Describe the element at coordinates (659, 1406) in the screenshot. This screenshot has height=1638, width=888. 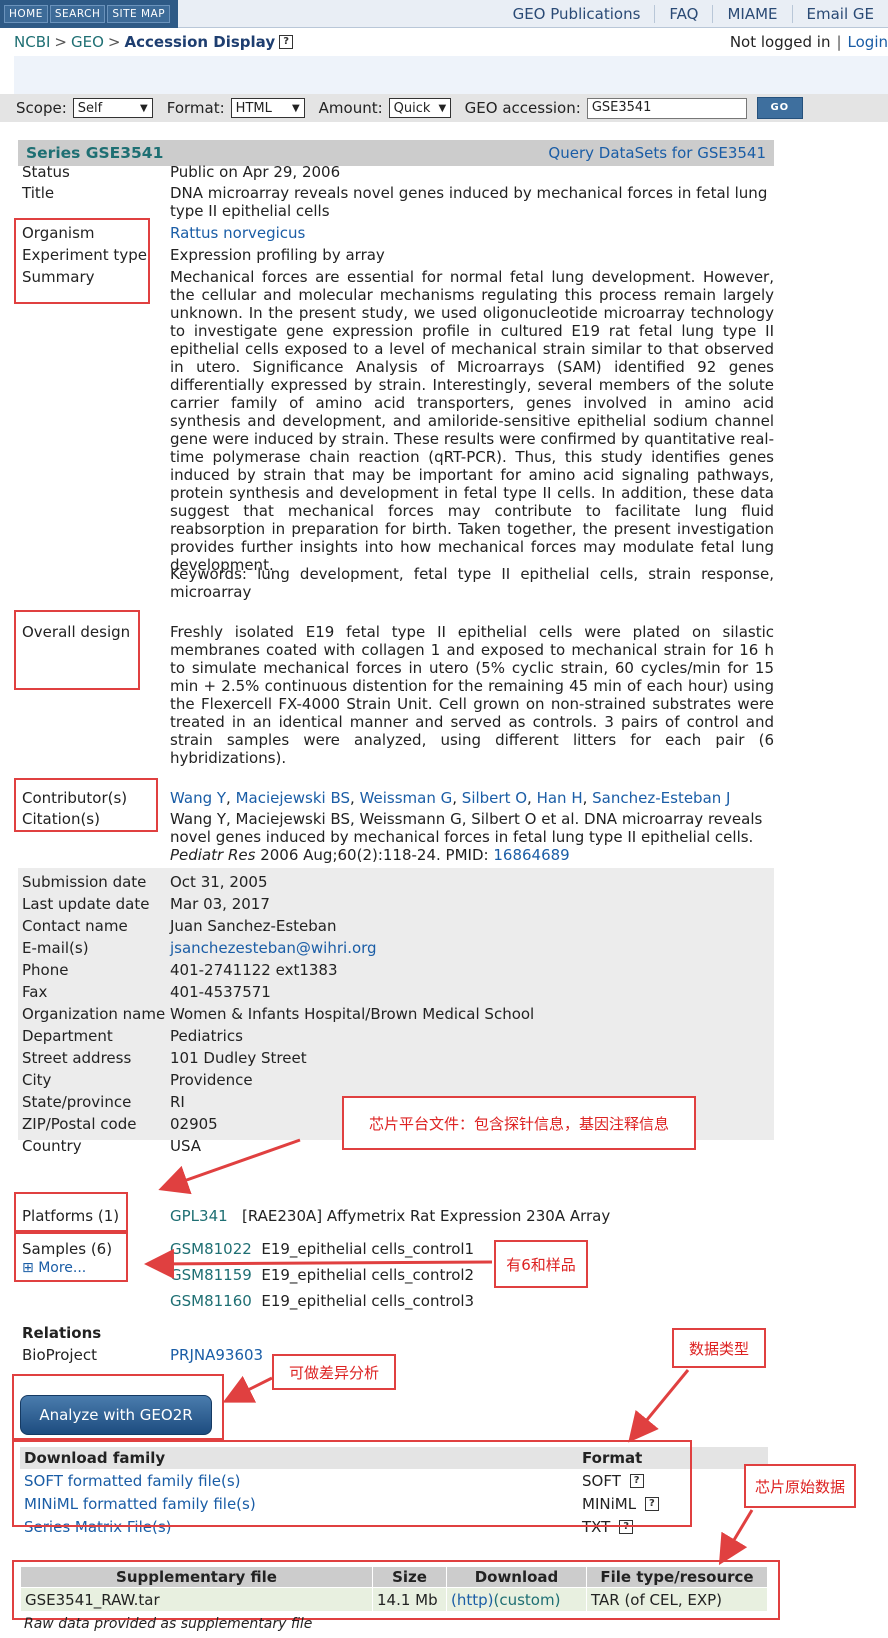
I see `datatype-arrow` at that location.